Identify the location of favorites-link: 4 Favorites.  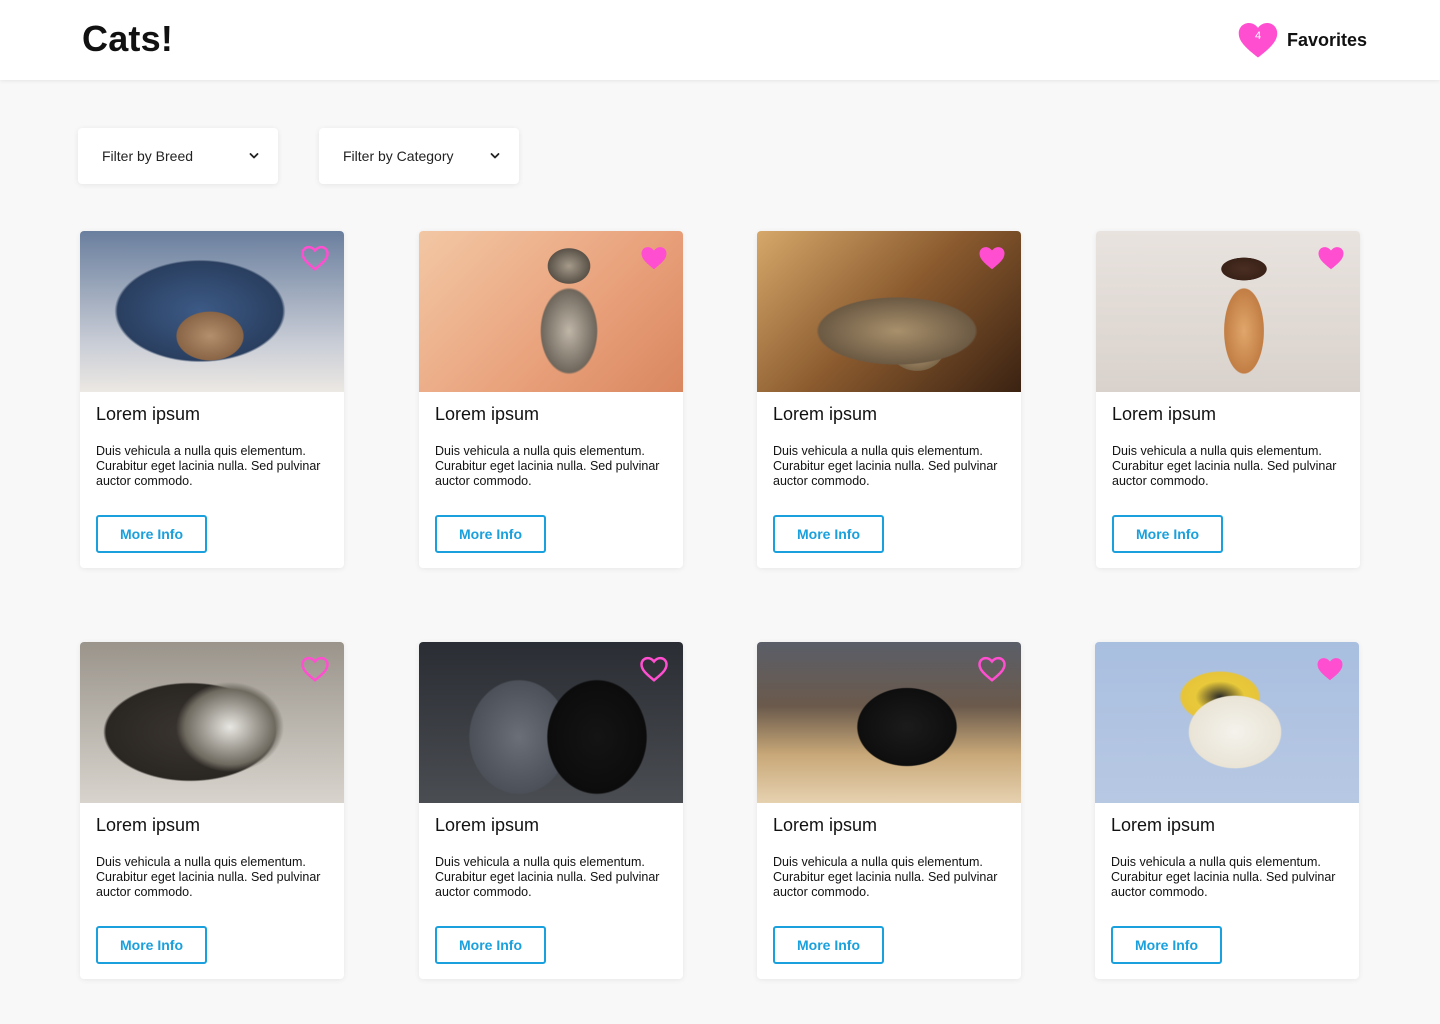
(1302, 40).